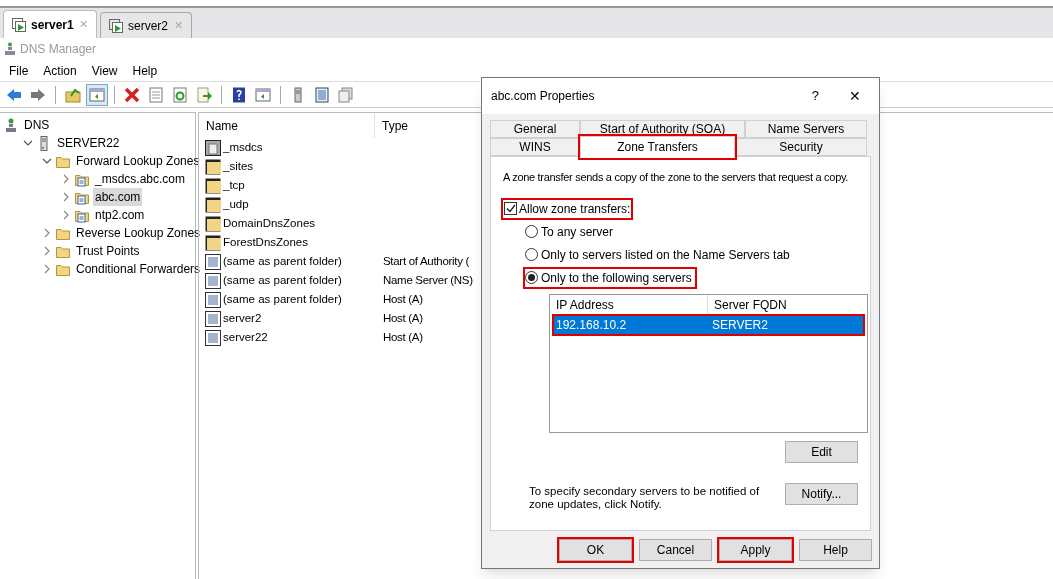 The width and height of the screenshot is (1053, 579). What do you see at coordinates (535, 147) in the screenshot?
I see `dialog-tab: WINS` at bounding box center [535, 147].